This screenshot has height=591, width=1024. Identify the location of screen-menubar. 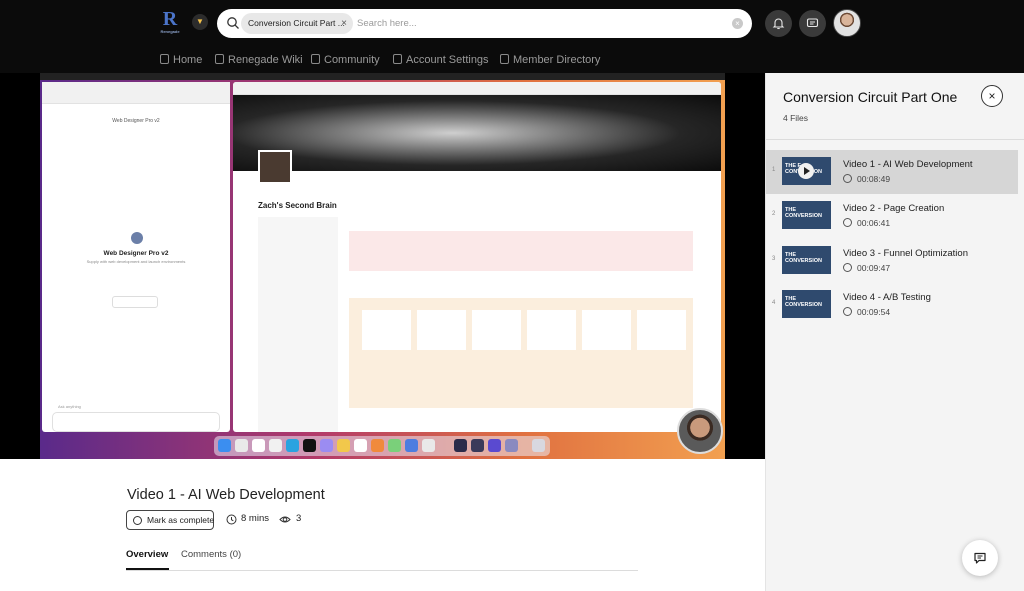
(382, 76).